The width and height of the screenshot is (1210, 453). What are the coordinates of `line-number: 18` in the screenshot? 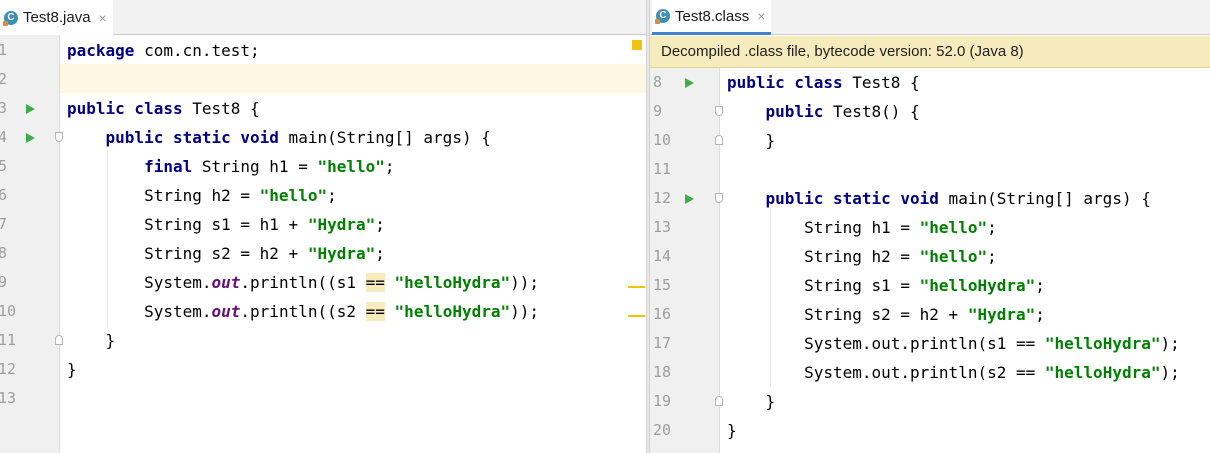 It's located at (662, 372).